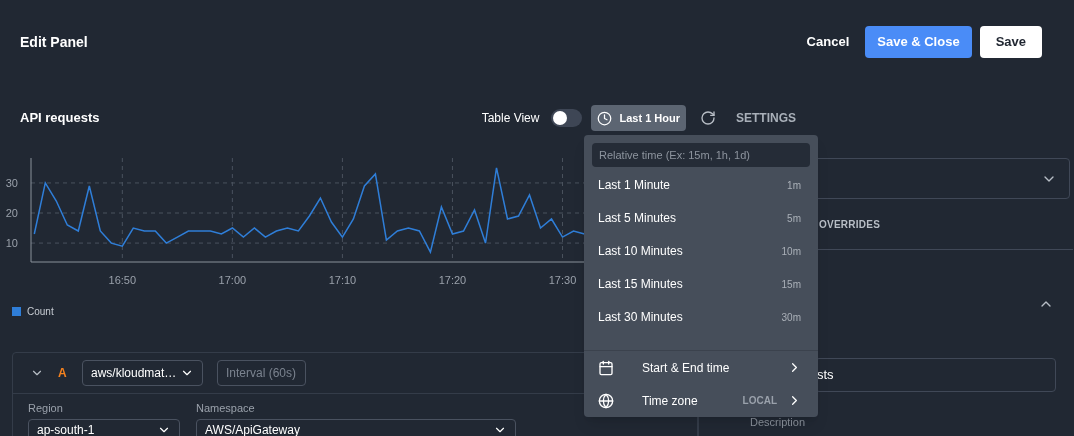 The height and width of the screenshot is (436, 1074). I want to click on axis-label: 17:10, so click(342, 280).